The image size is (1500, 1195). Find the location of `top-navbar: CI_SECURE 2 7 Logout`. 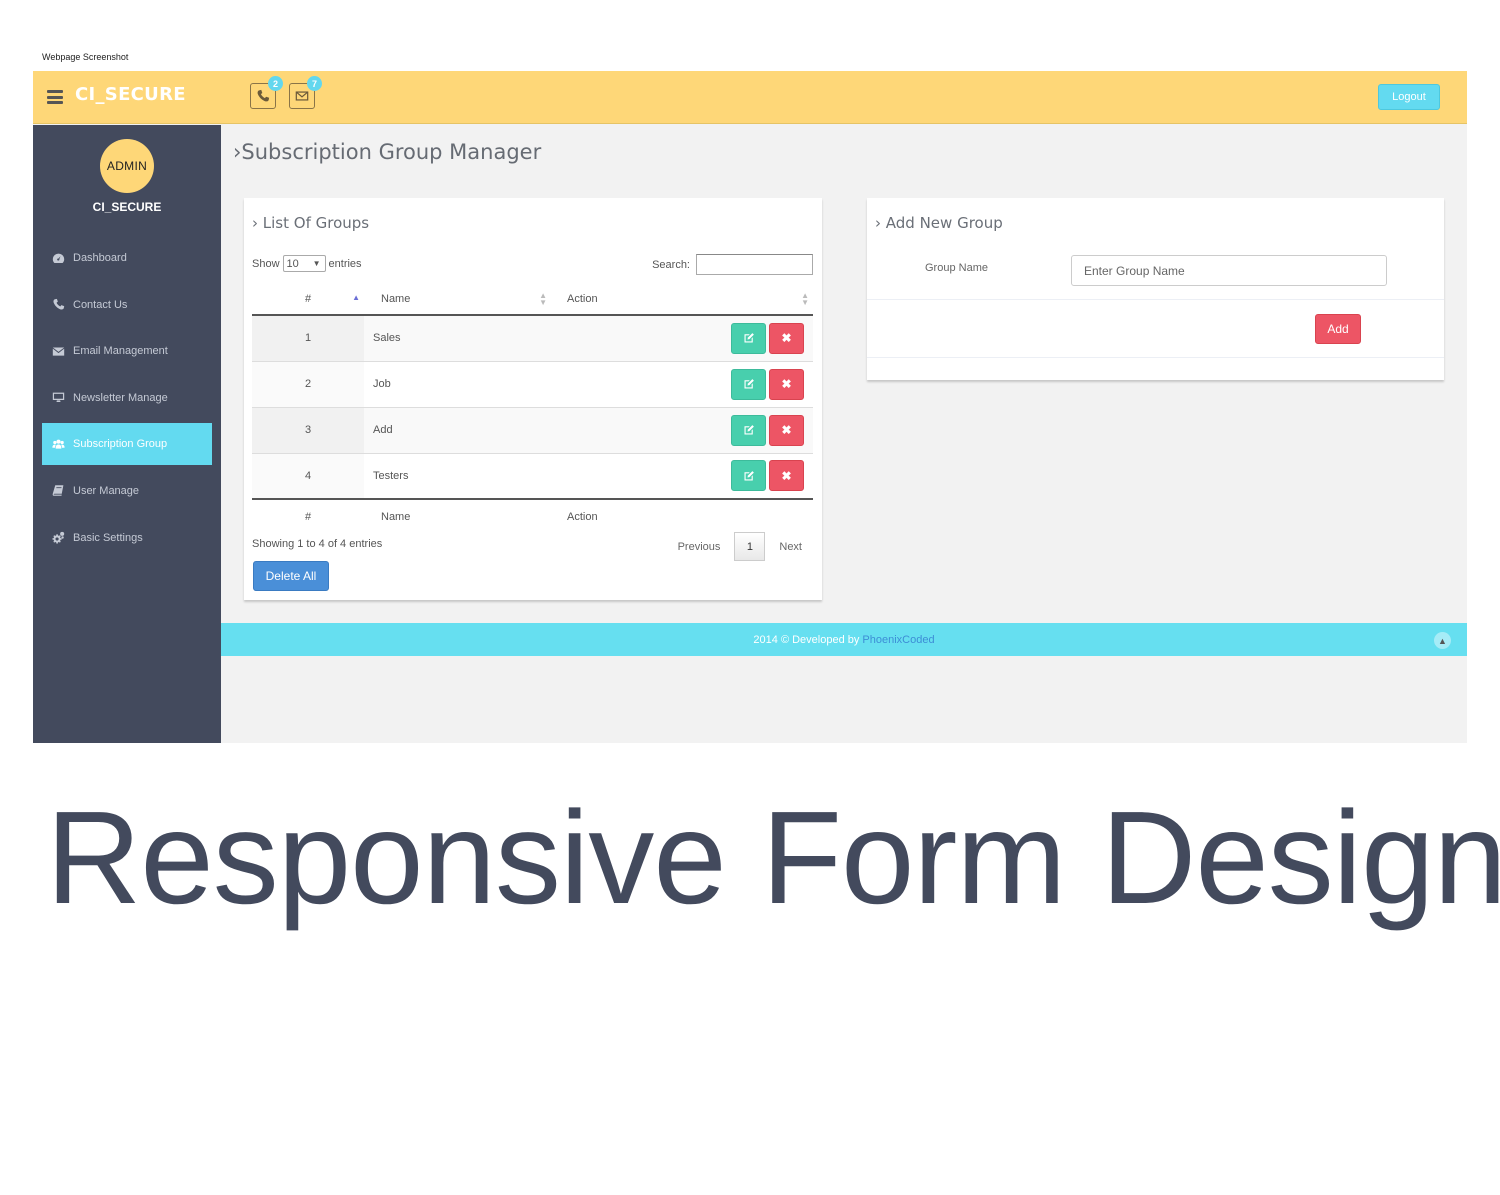

top-navbar: CI_SECURE 2 7 Logout is located at coordinates (750, 97).